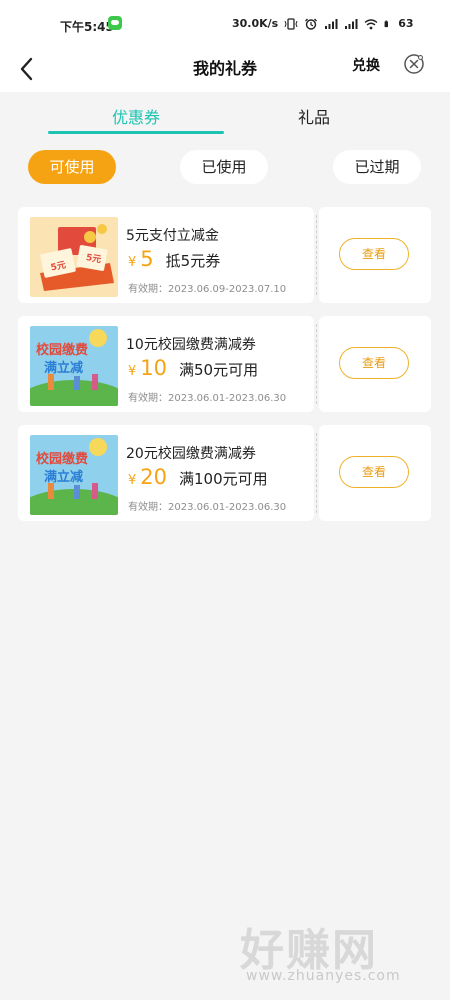 The width and height of the screenshot is (450, 1000). I want to click on exchange-button: 兑换, so click(366, 65).